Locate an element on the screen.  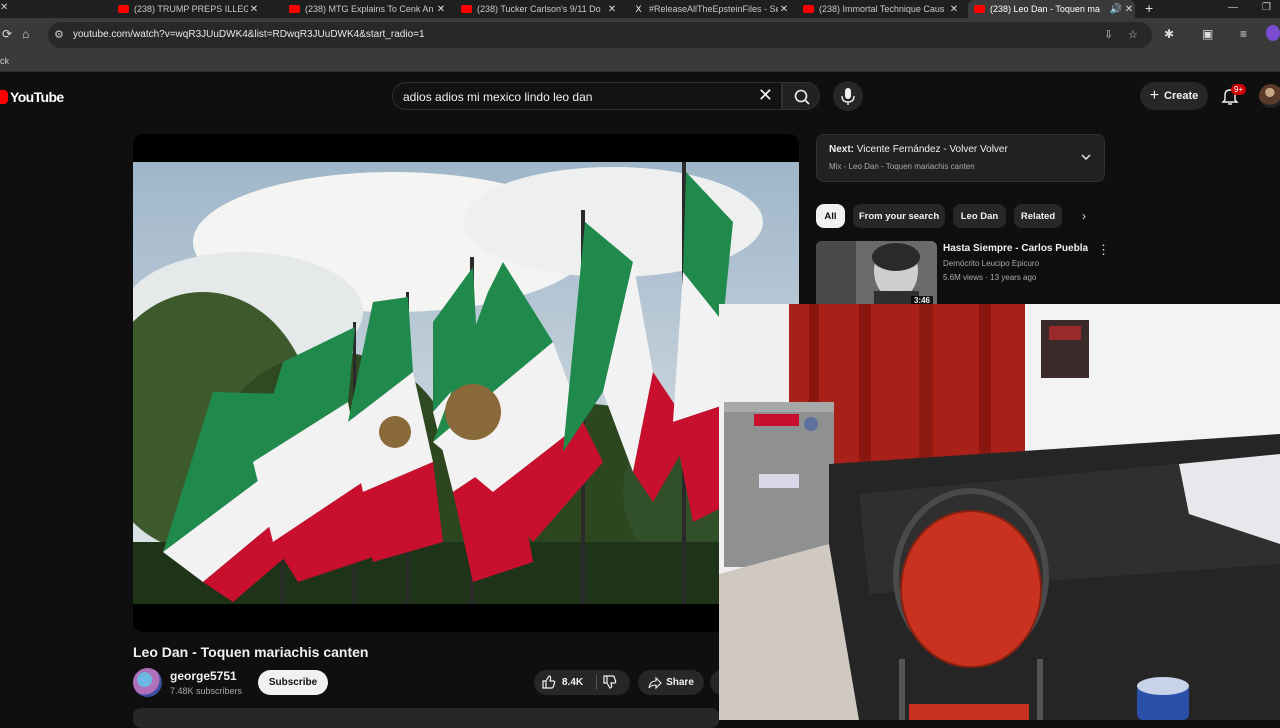
more-vert-icon: ⋮ is located at coordinates (1103, 250).